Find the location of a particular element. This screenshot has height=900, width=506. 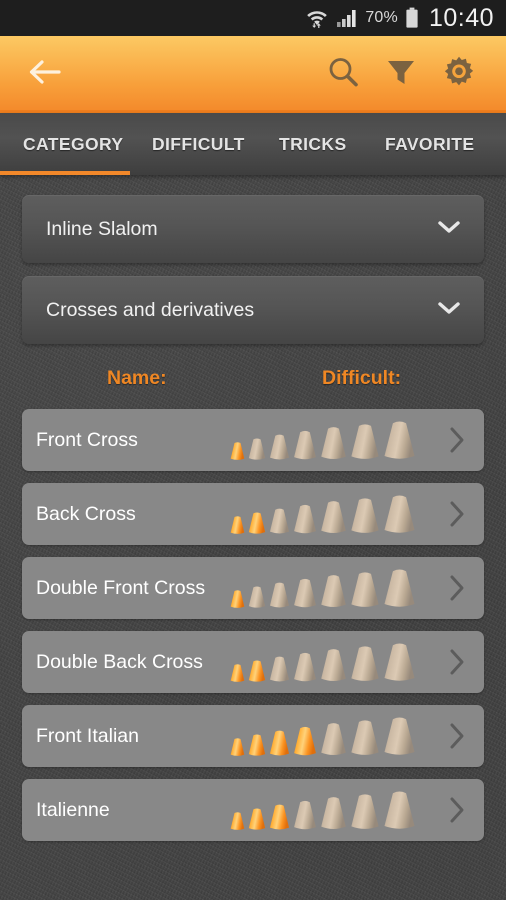

wifi-icon is located at coordinates (317, 18).